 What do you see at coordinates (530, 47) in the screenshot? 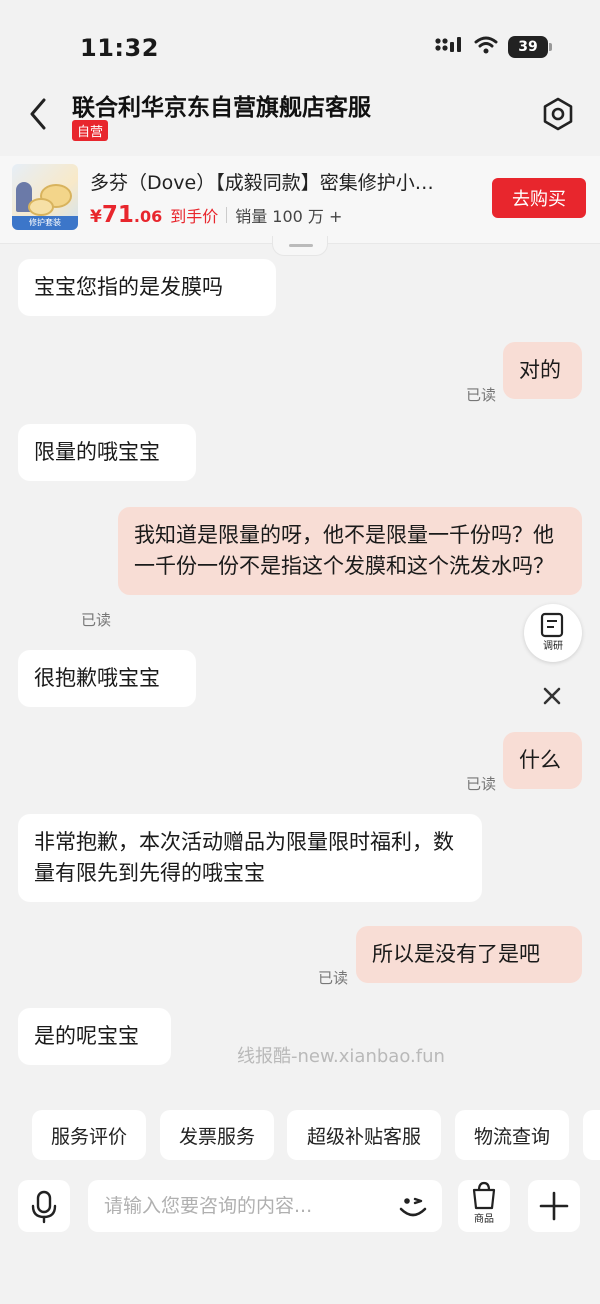
I see `battery-icon: 39` at bounding box center [530, 47].